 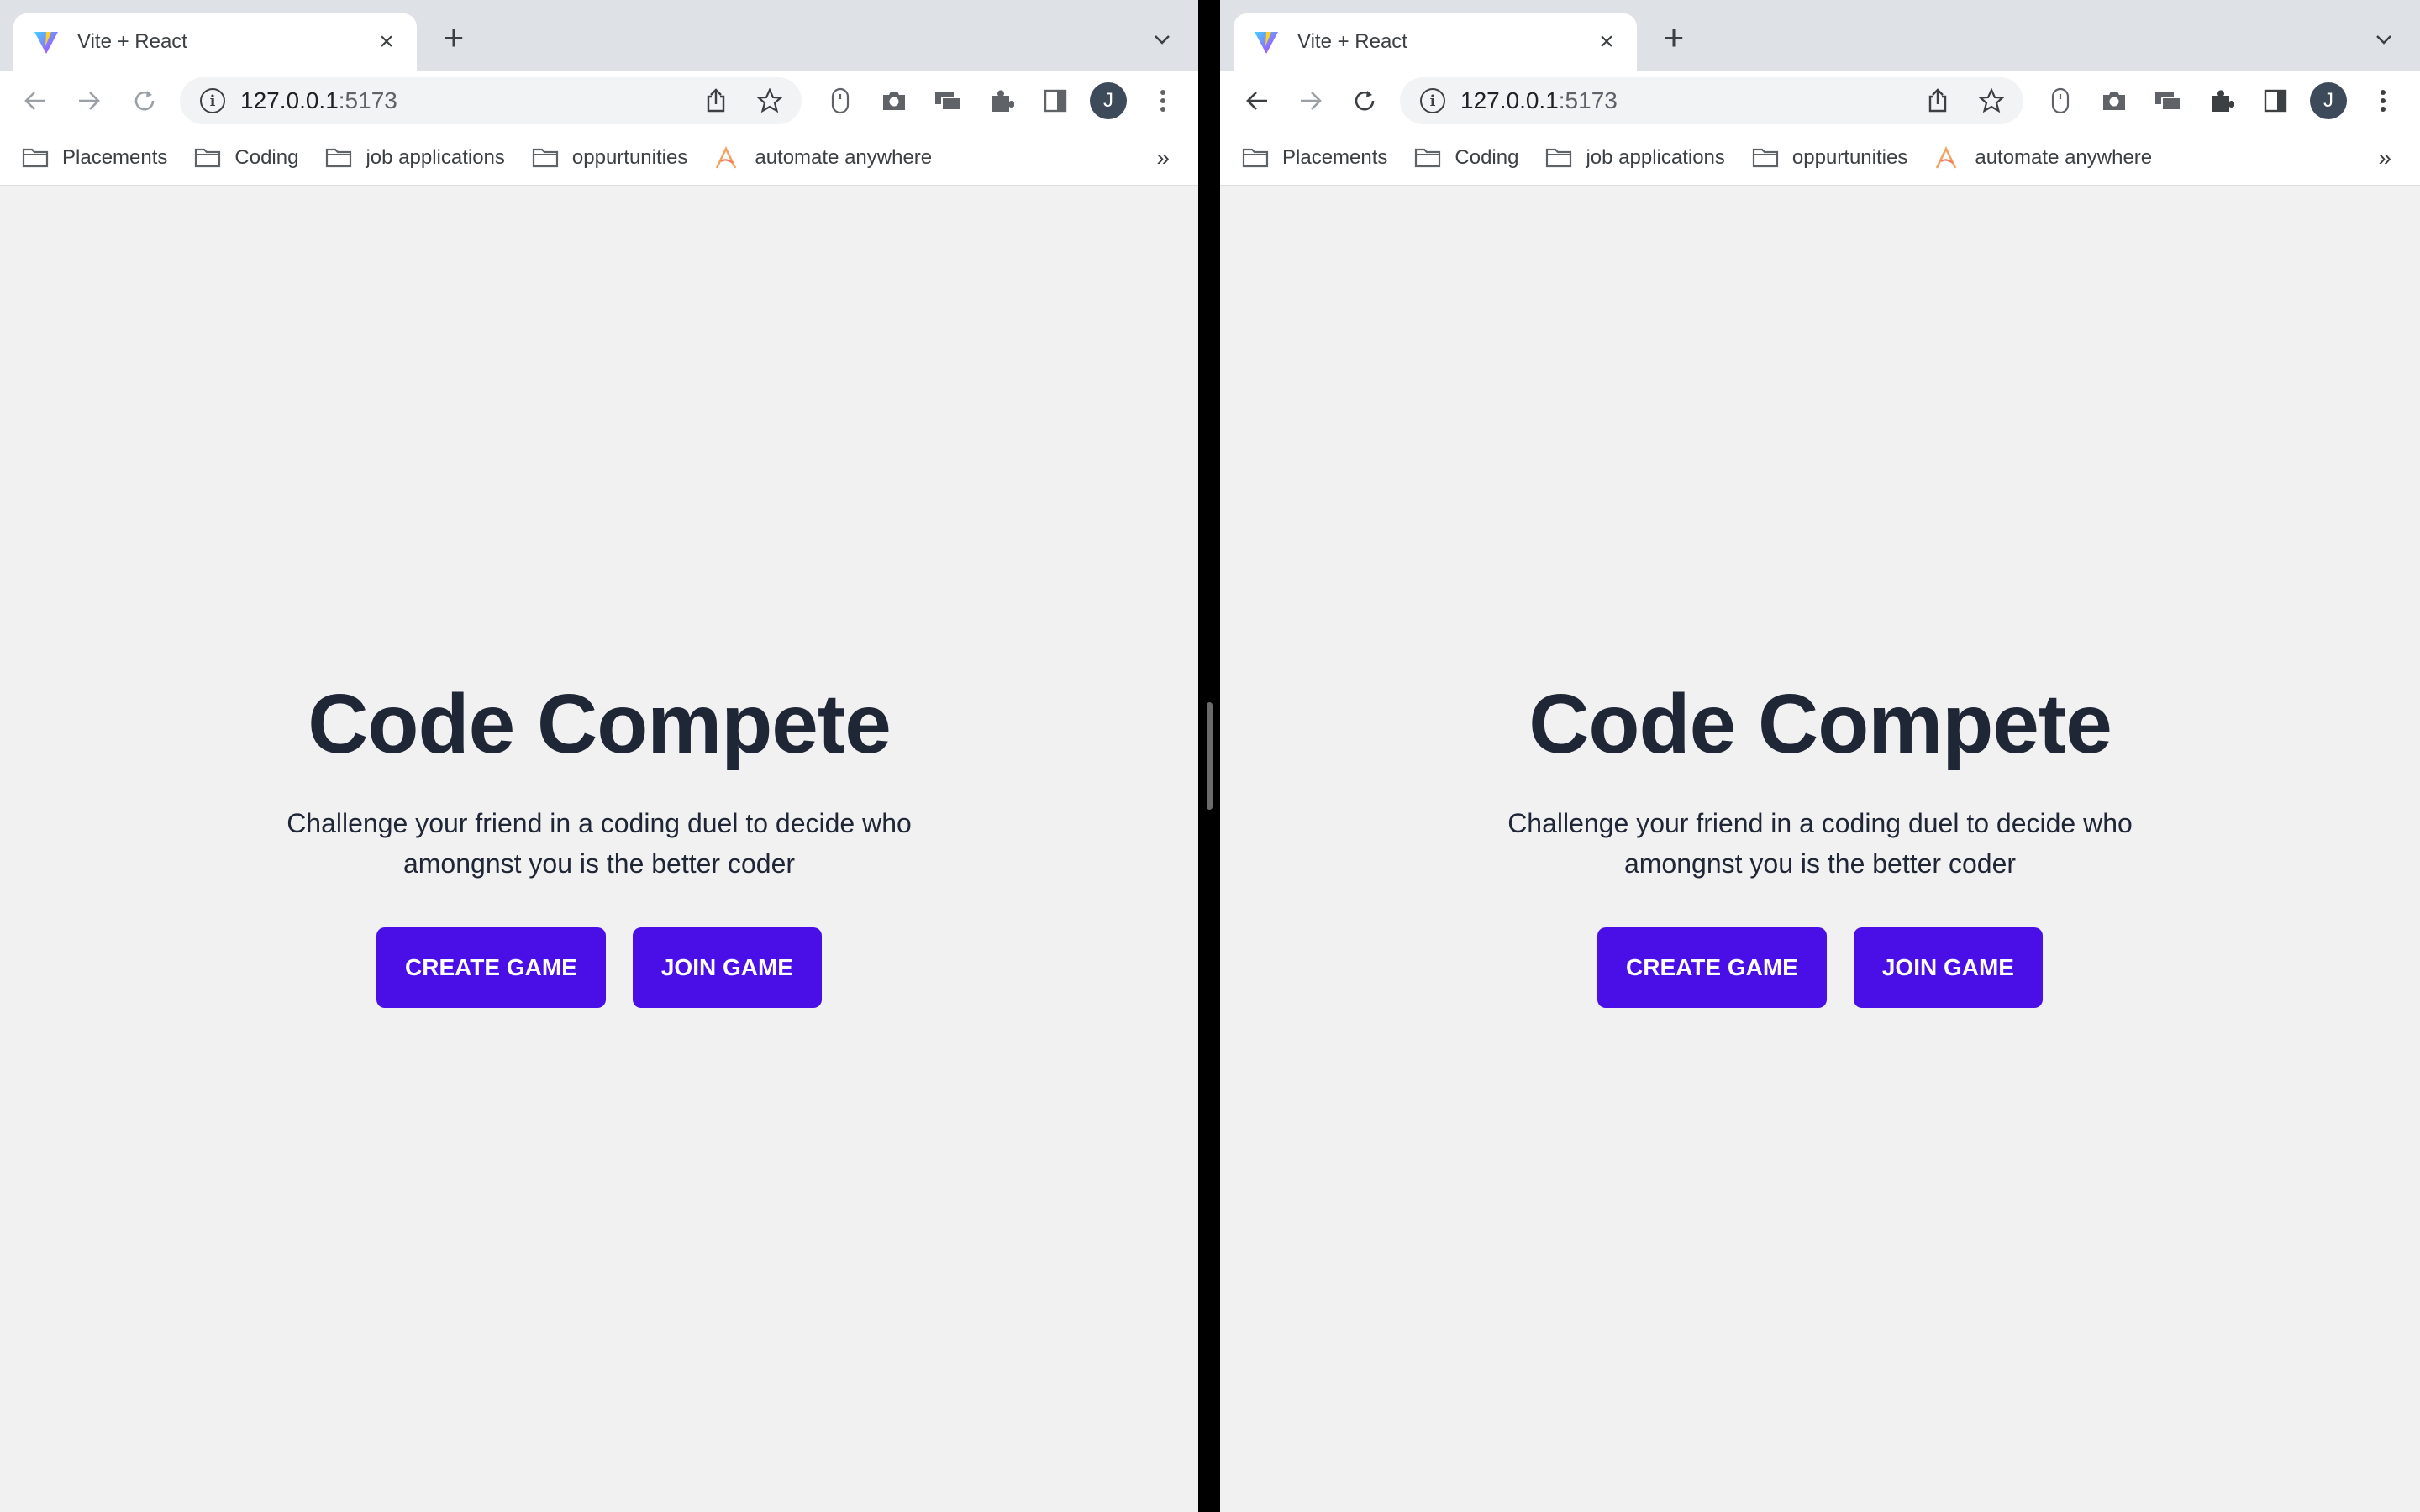 I want to click on divider-handle, so click(x=1210, y=756).